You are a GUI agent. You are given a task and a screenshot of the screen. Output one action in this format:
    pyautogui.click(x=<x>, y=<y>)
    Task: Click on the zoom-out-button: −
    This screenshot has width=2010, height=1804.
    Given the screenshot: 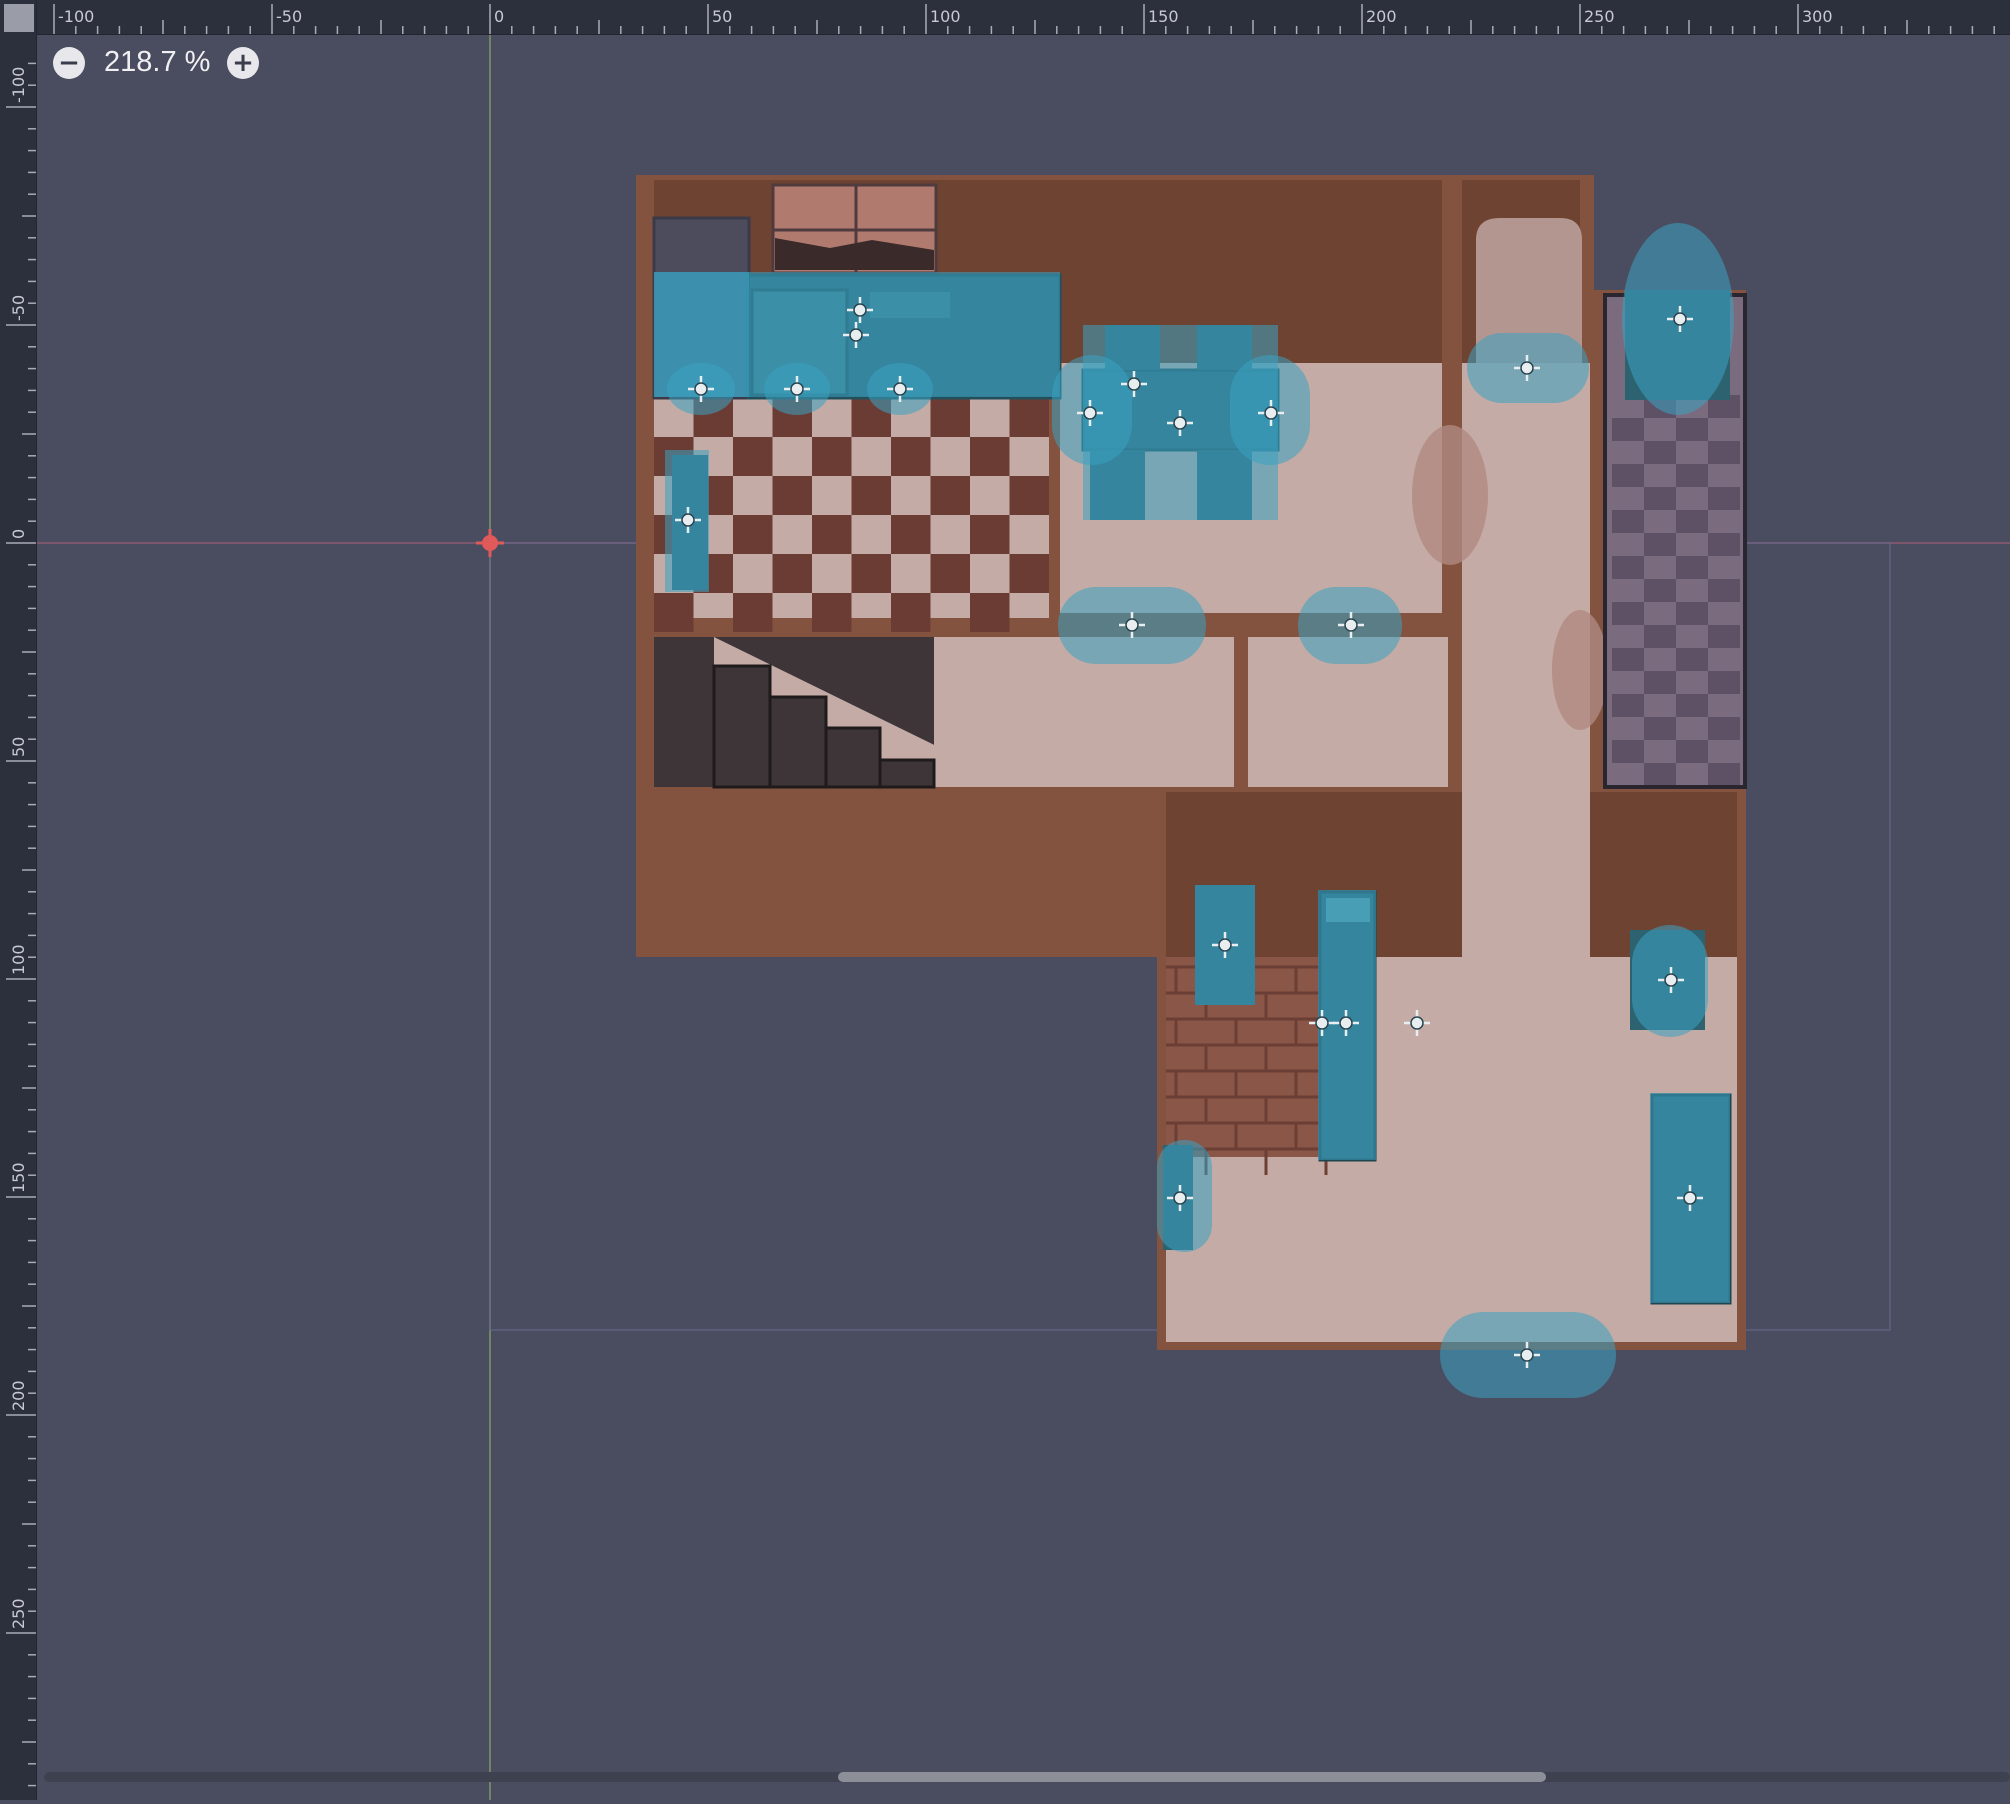 What is the action you would take?
    pyautogui.click(x=69, y=63)
    